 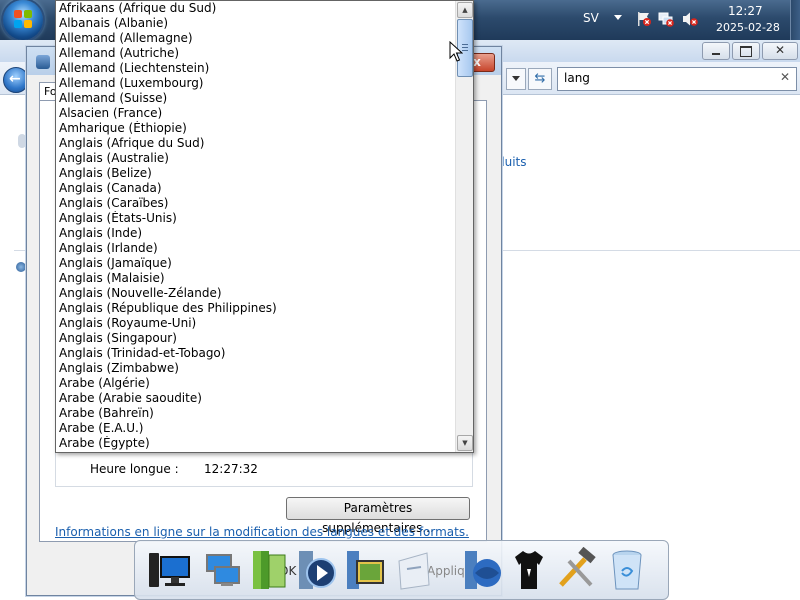 I want to click on list-item: Anglais (Canada), so click(x=255, y=188).